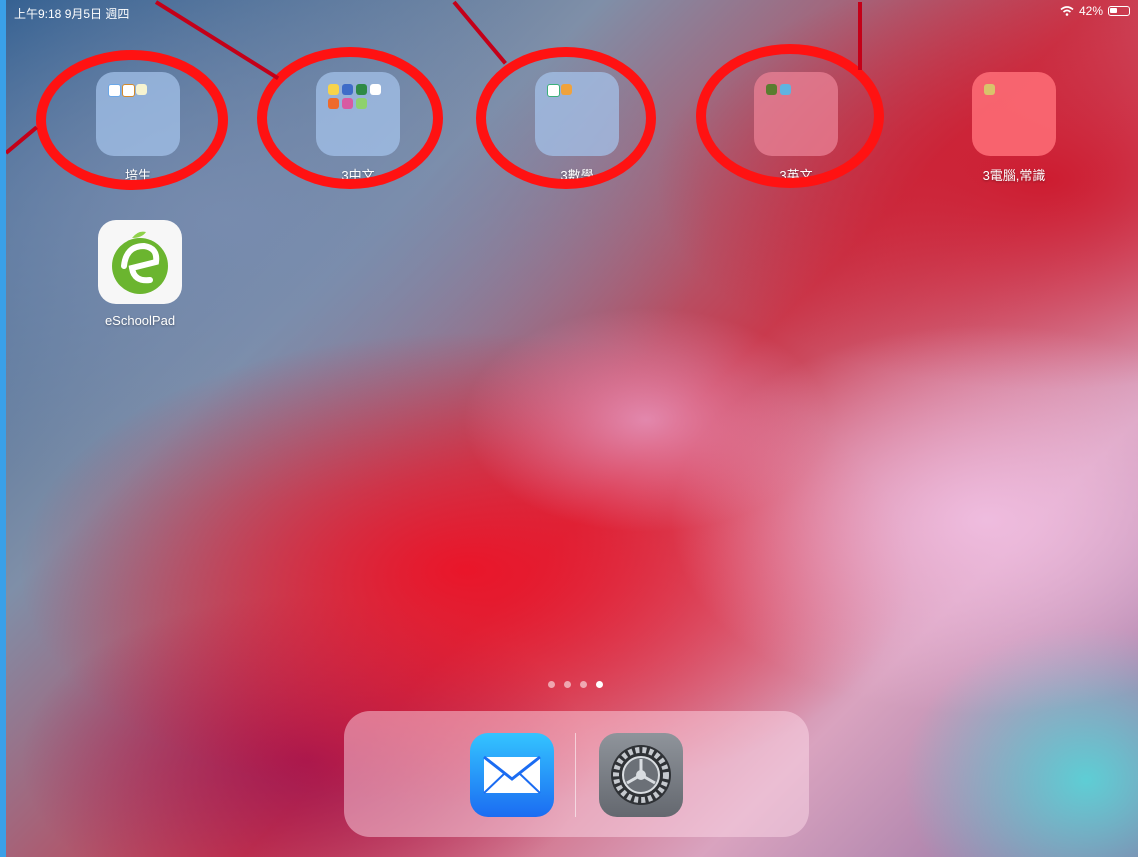 Image resolution: width=1138 pixels, height=857 pixels. I want to click on app-eschoolpad, so click(140, 262).